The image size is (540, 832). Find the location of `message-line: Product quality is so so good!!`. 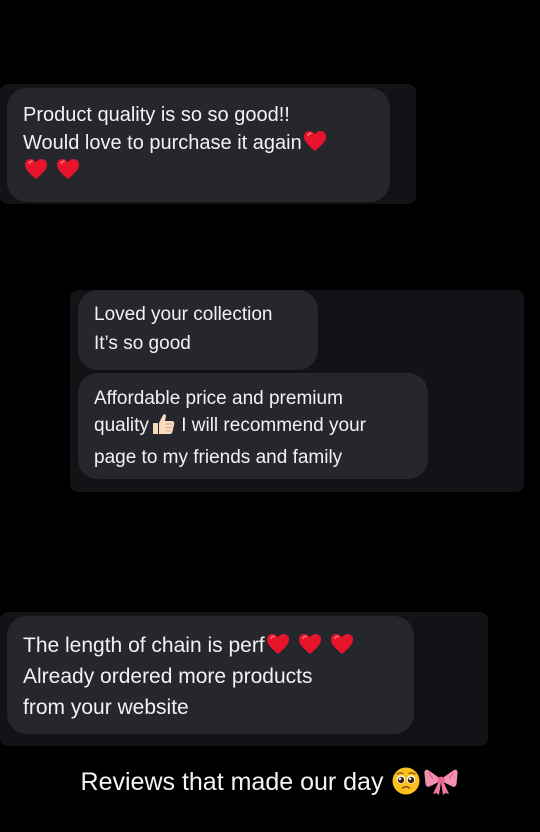

message-line: Product quality is so so good!! is located at coordinates (156, 115).